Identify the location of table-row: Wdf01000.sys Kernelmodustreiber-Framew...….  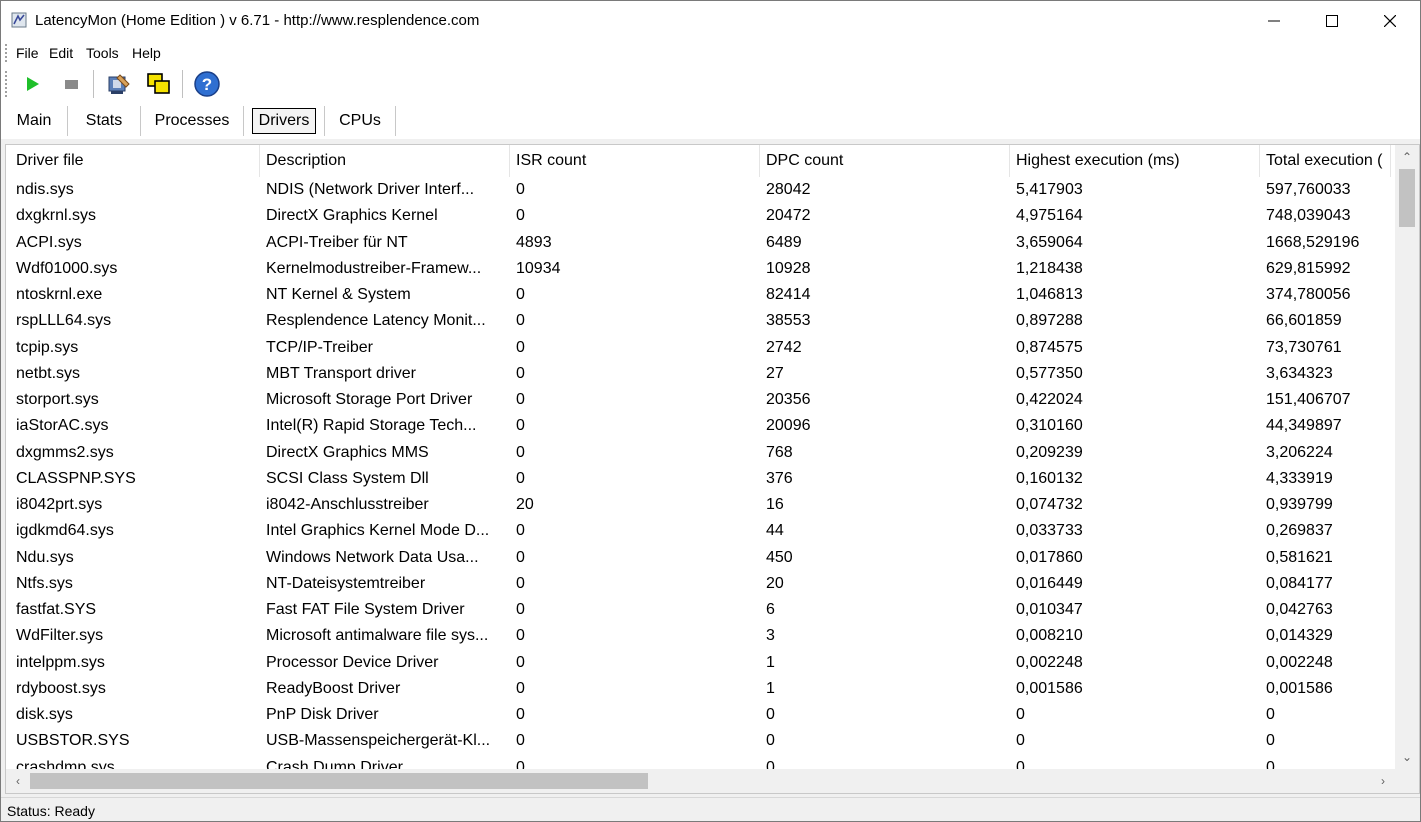
(698, 269).